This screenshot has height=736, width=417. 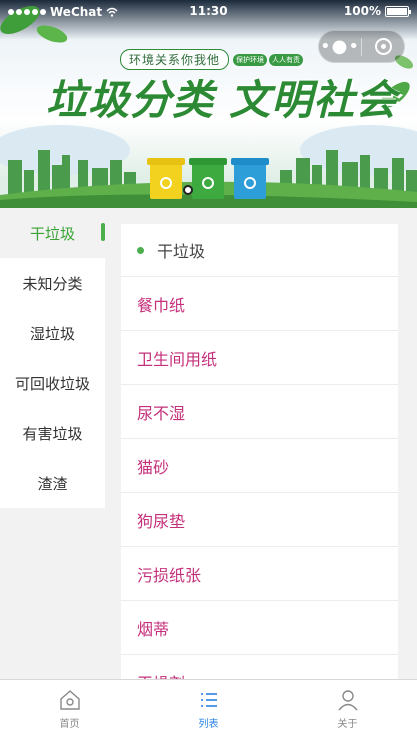 I want to click on list-item: 猫砂, so click(x=259, y=466).